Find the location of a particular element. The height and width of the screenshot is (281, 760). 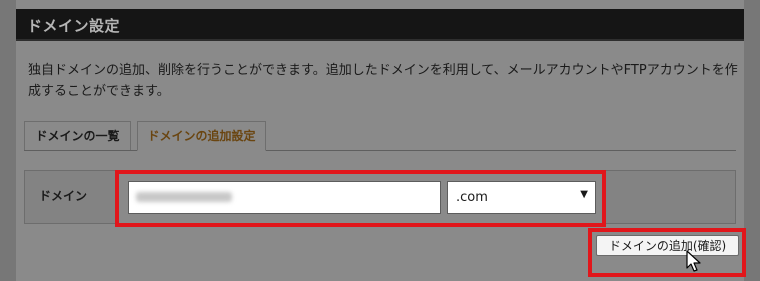

page-title: ドメイン設定 is located at coordinates (74, 26).